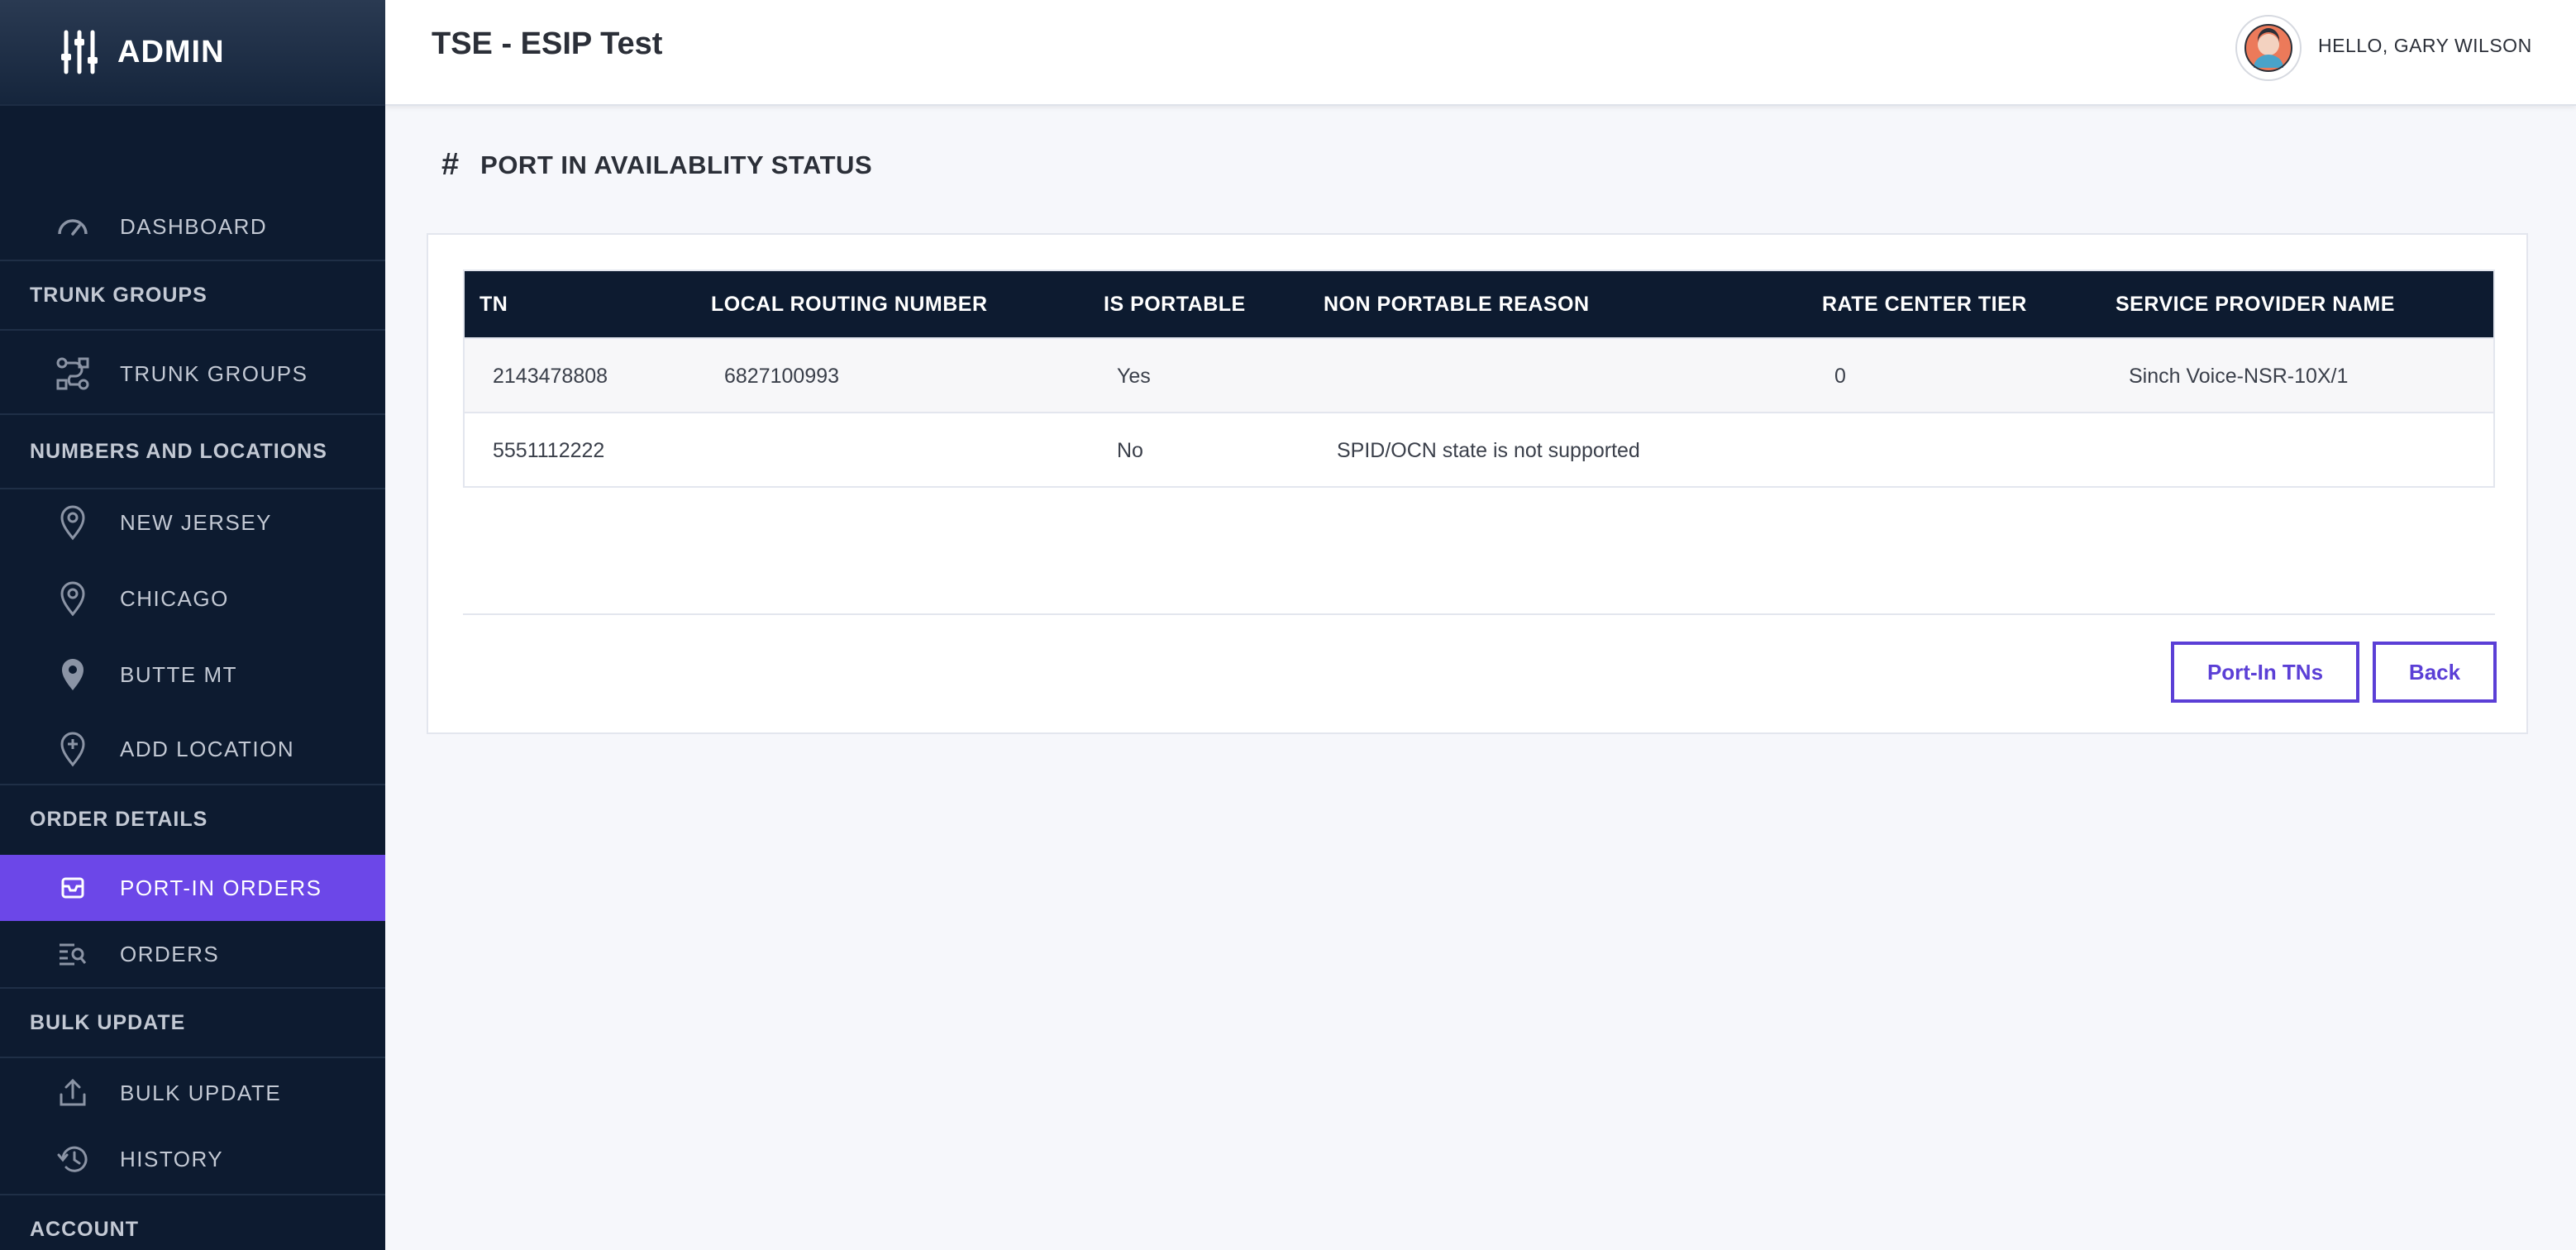 The image size is (2576, 1250). I want to click on sidebar-item-trunk-groups: TRUNK GROUPS, so click(192, 374).